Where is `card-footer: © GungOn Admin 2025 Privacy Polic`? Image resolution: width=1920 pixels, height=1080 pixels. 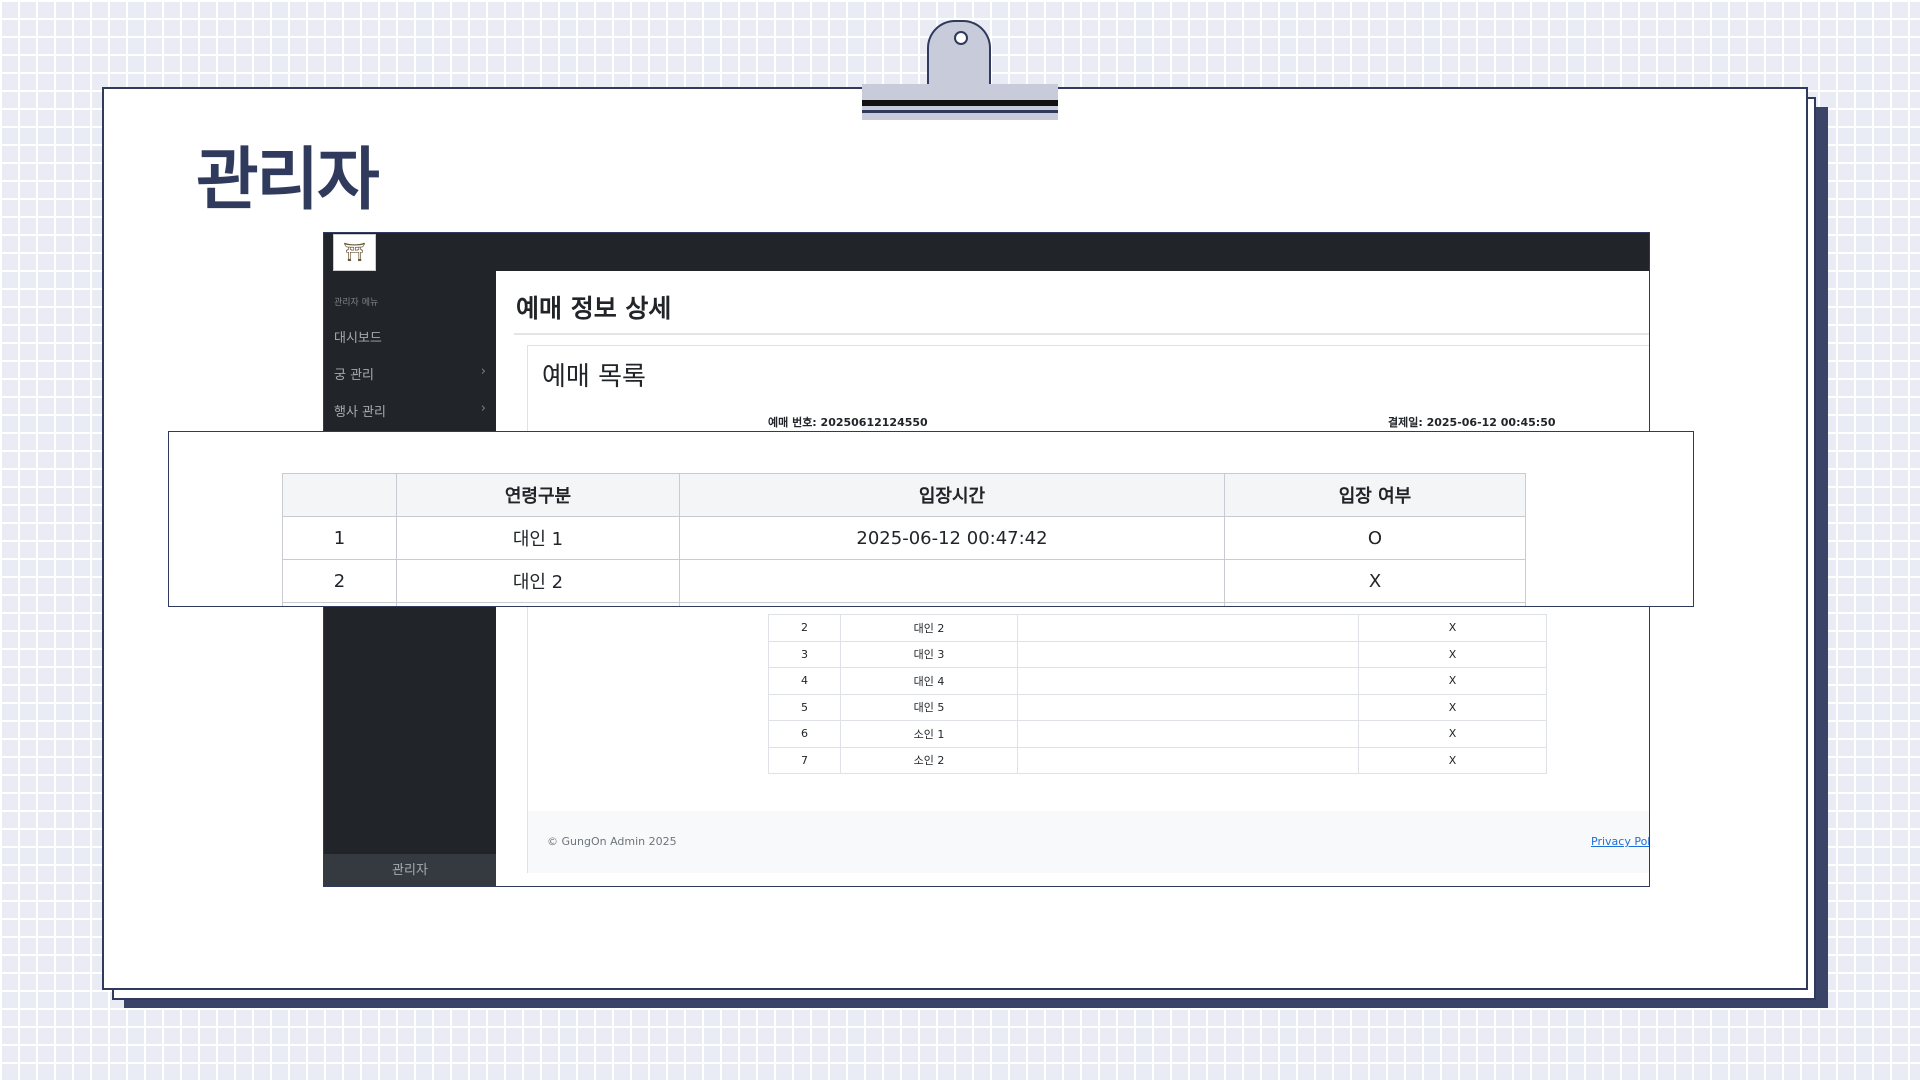 card-footer: © GungOn Admin 2025 Privacy Polic is located at coordinates (1088, 842).